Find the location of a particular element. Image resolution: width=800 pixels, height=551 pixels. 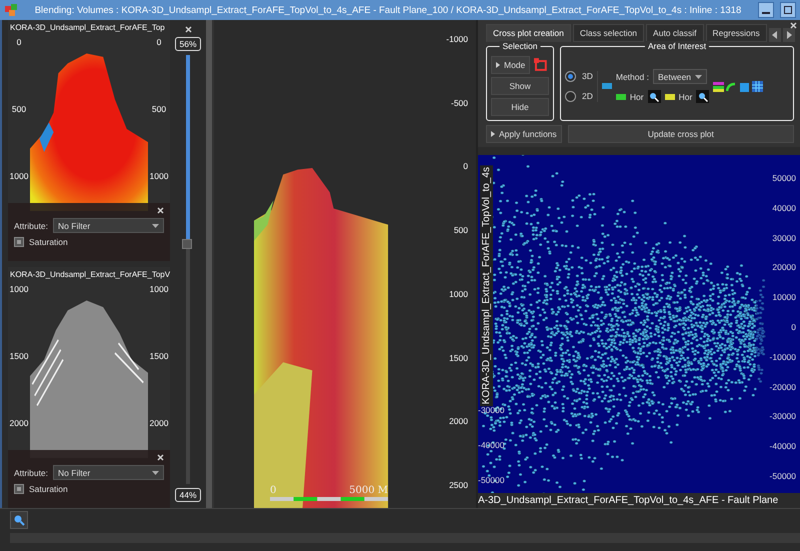

scroll-right-icon is located at coordinates (788, 35).